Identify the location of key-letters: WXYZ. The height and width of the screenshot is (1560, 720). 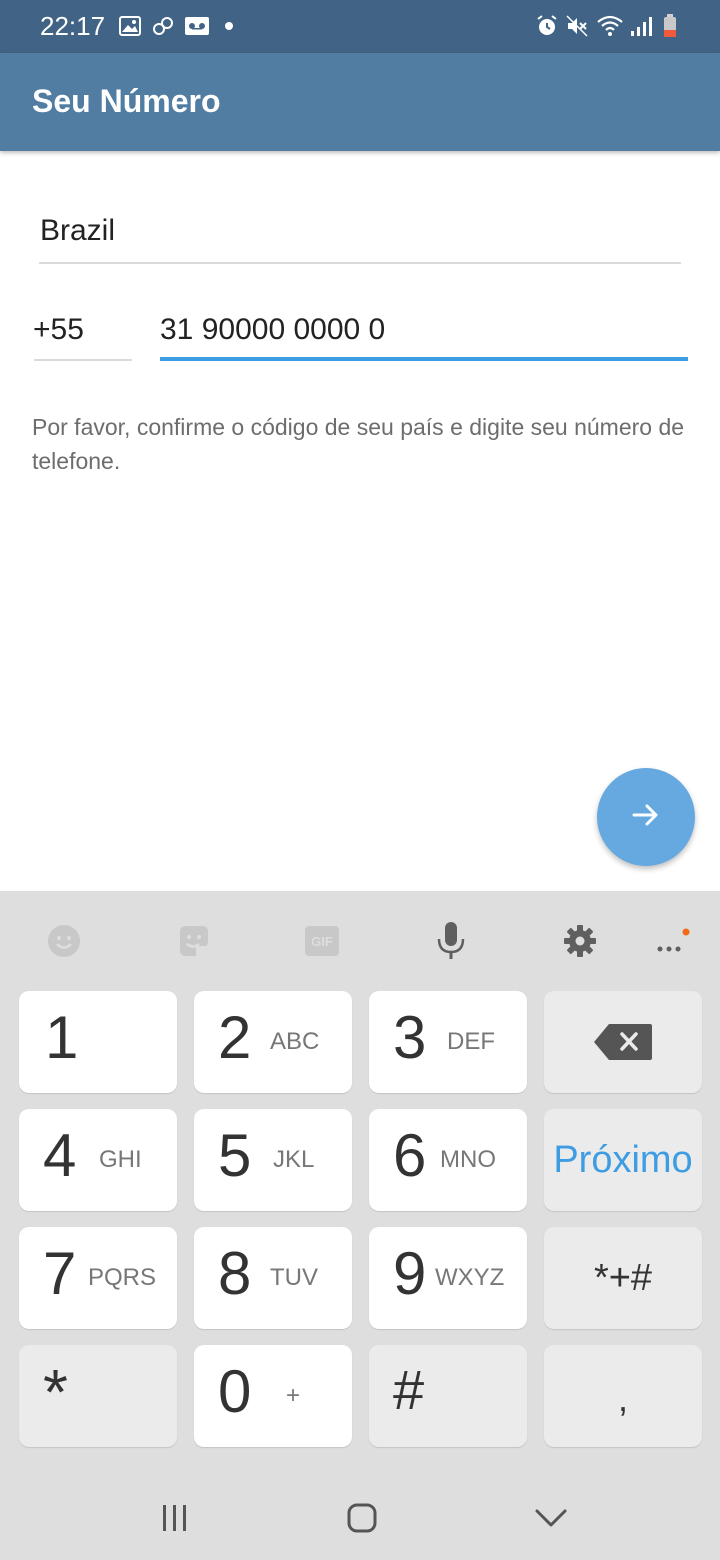
(470, 1277).